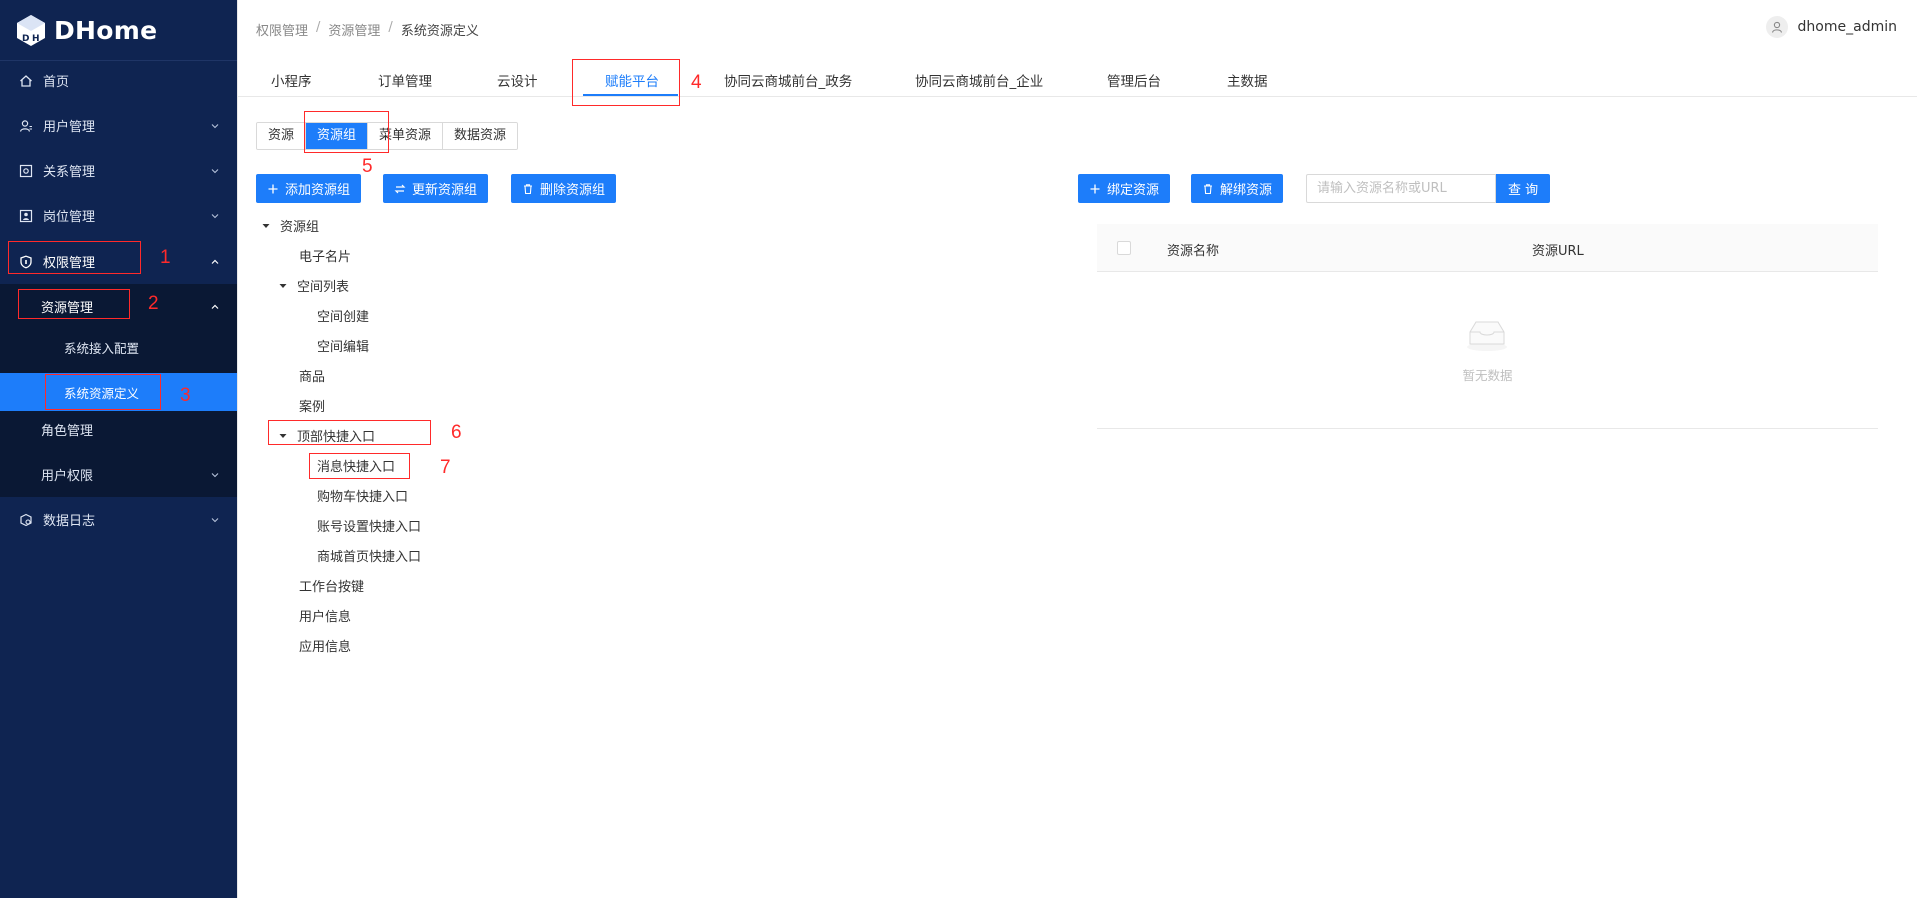  Describe the element at coordinates (788, 80) in the screenshot. I see `tab-mall-gov: 协同云商城前台_政务` at that location.